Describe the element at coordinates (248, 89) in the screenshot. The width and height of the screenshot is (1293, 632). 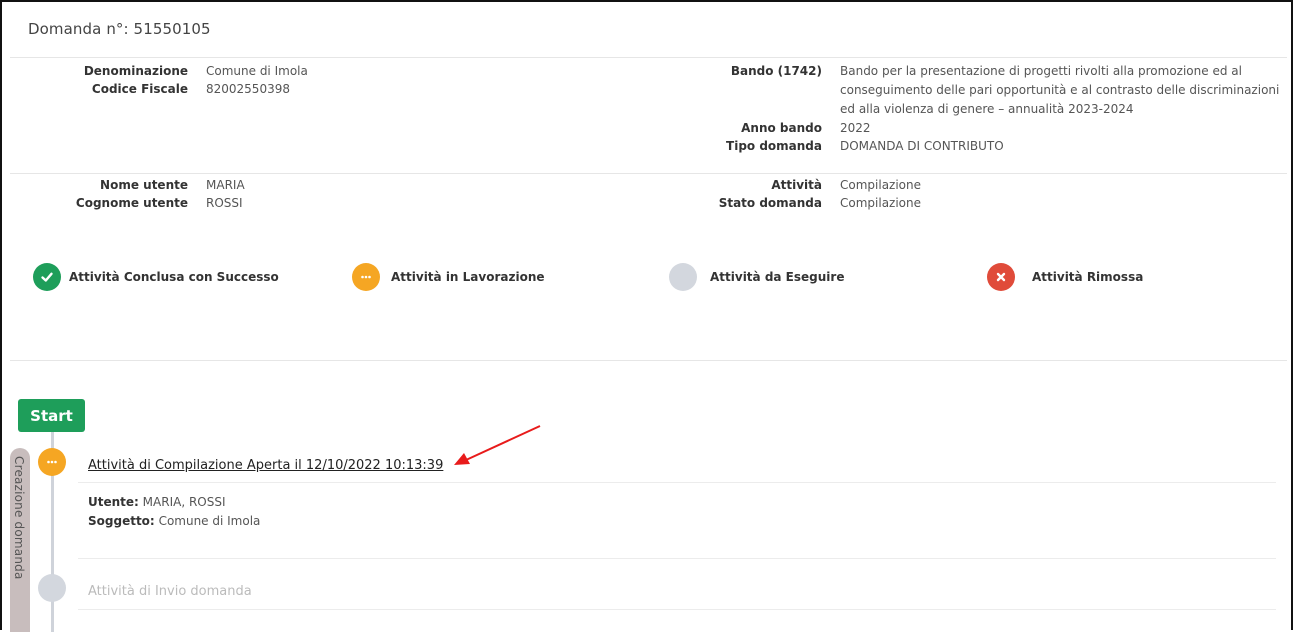
I see `codice-fiscale-value: 82002550398` at that location.